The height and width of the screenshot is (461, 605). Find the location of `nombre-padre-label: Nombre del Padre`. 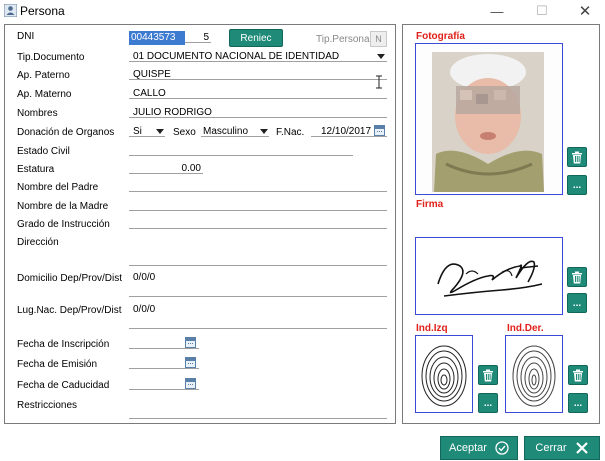

nombre-padre-label: Nombre del Padre is located at coordinates (58, 187).